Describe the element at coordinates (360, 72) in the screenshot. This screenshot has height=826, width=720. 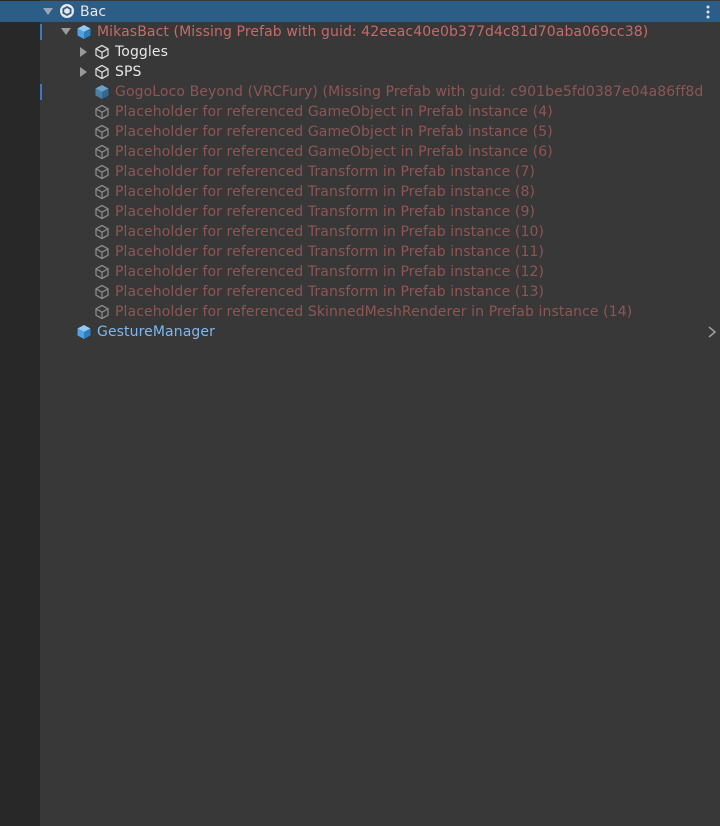
I see `hierarchy-row-sps: SPS` at that location.